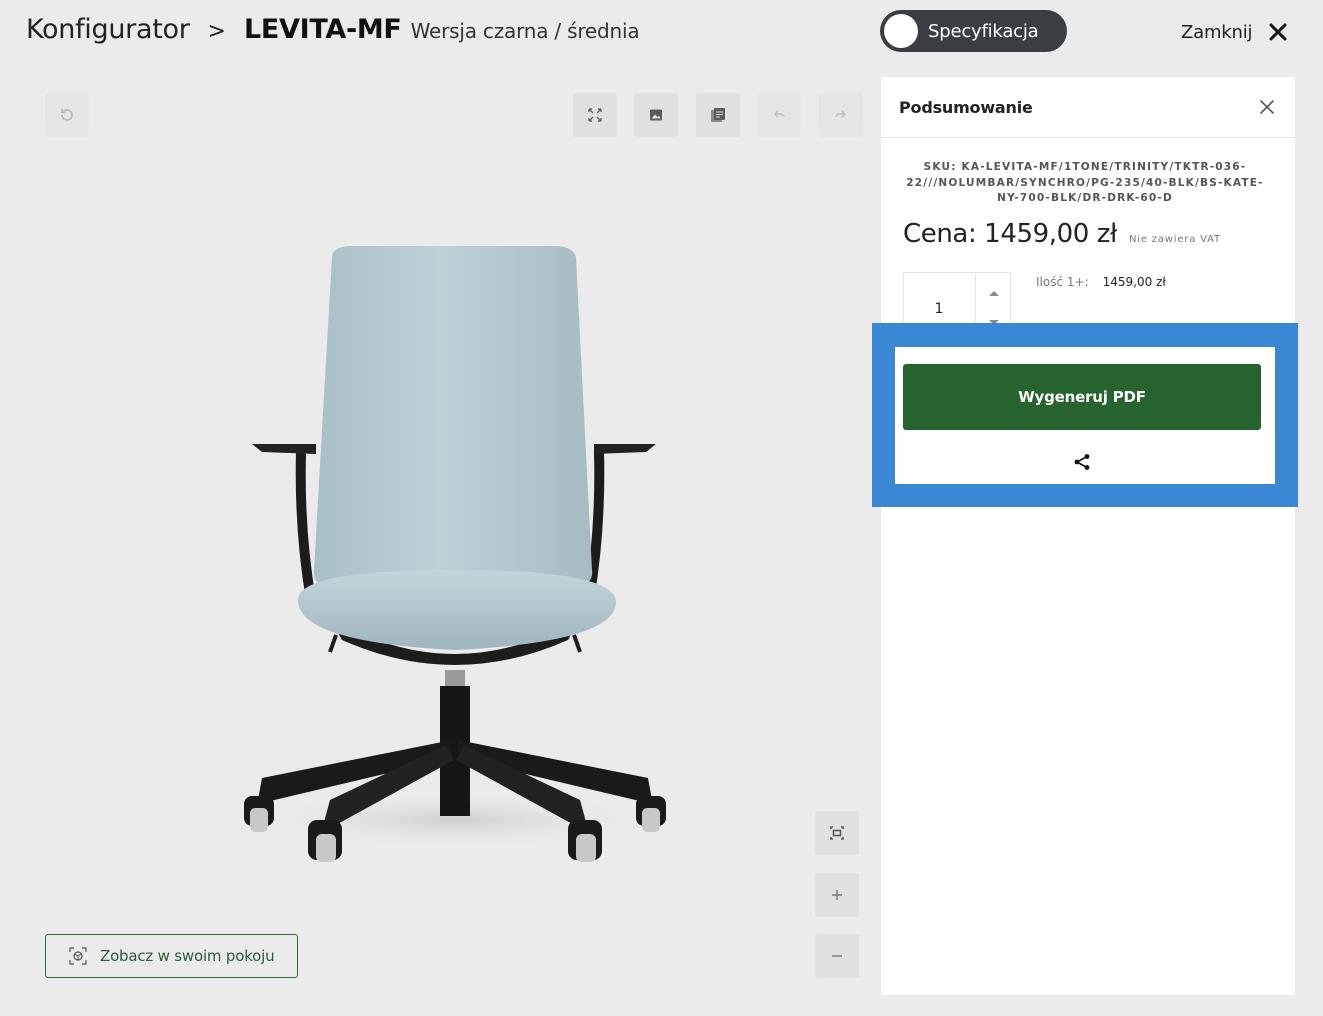  I want to click on breadcrumb-root: Konfigurator, so click(108, 29).